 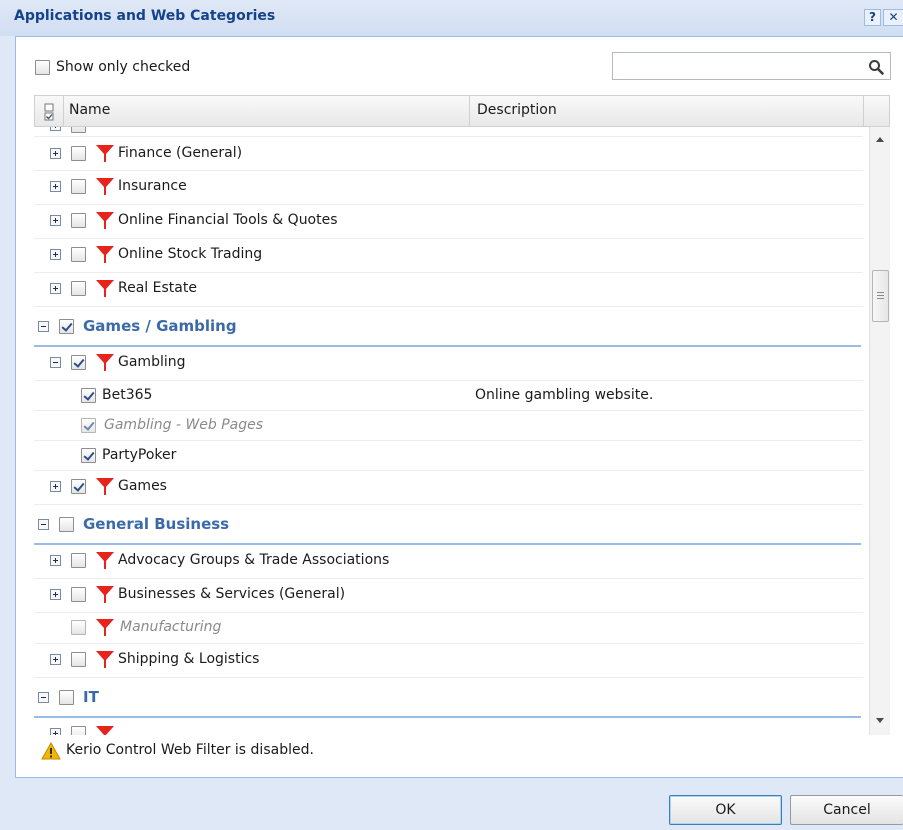 What do you see at coordinates (880, 721) in the screenshot?
I see `scroll-down-arrow-icon` at bounding box center [880, 721].